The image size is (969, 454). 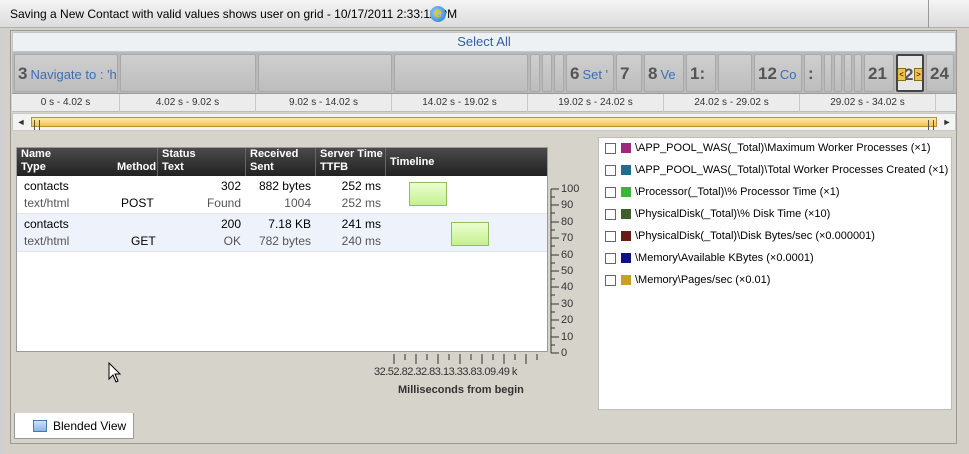 I want to click on cell-type: text/html, so click(x=47, y=241).